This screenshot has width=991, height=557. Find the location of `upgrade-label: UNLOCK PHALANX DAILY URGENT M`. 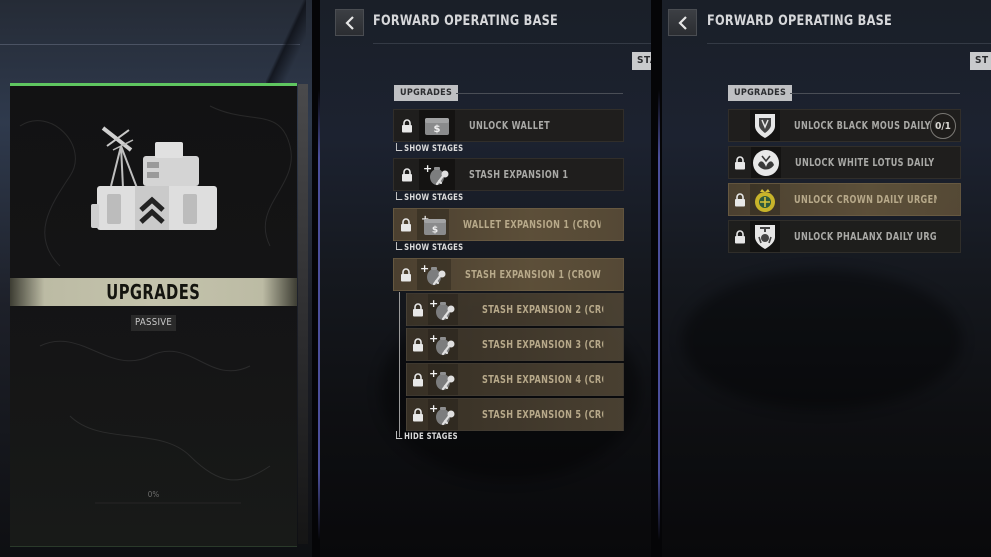

upgrade-label: UNLOCK PHALANX DAILY URGENT M is located at coordinates (865, 236).